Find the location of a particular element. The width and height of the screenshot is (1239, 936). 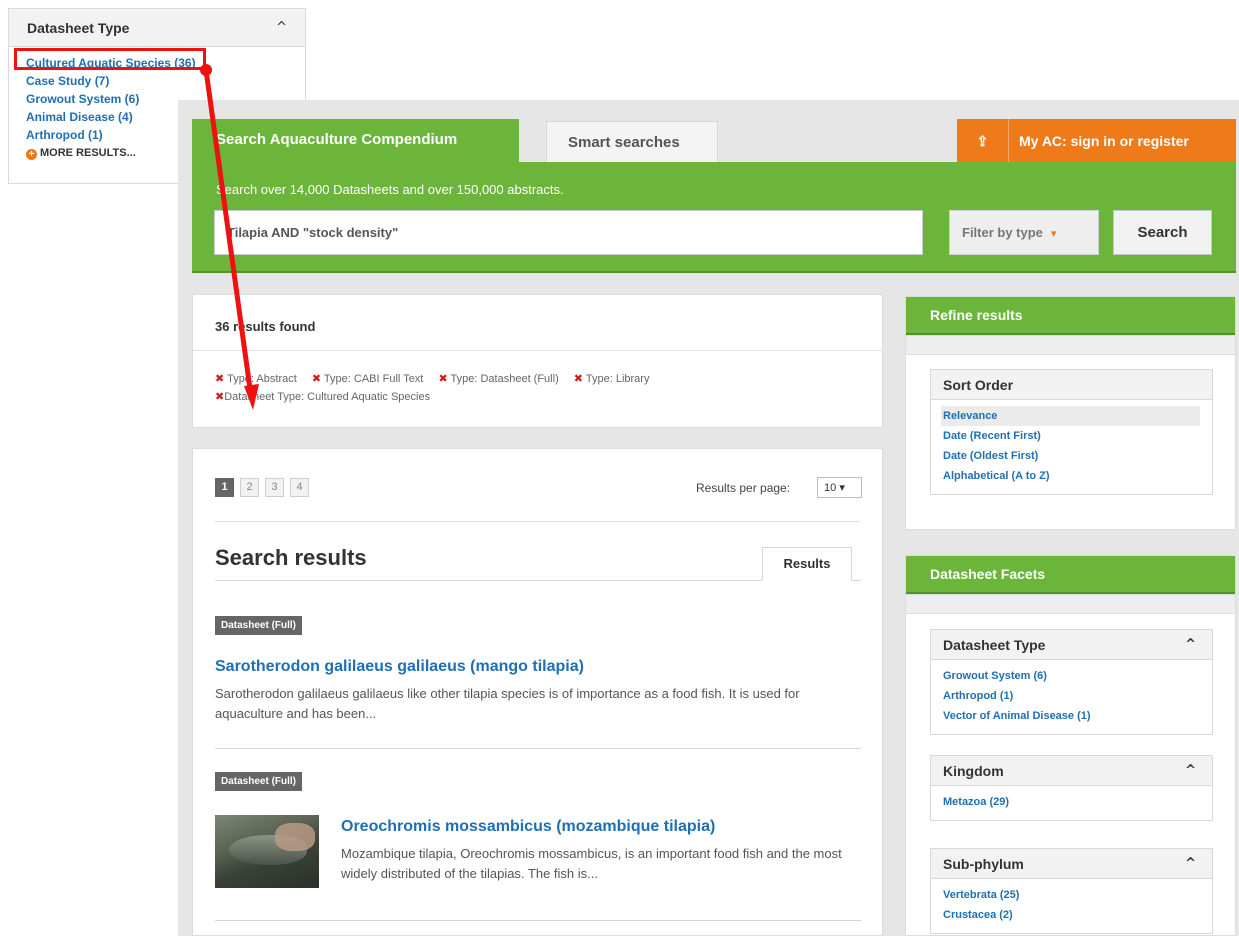

facet-box: Kingdom ^ Metazoa (29) is located at coordinates (1071, 788).